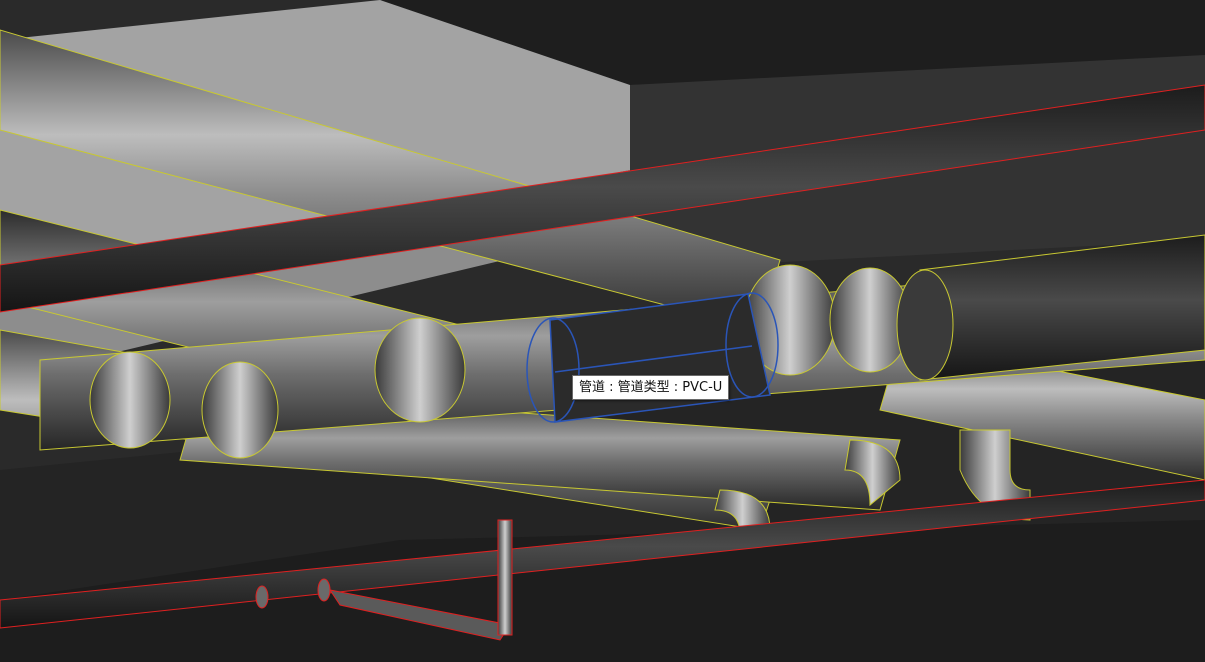 This screenshot has height=662, width=1205. I want to click on red-pipe-riser, so click(505, 577).